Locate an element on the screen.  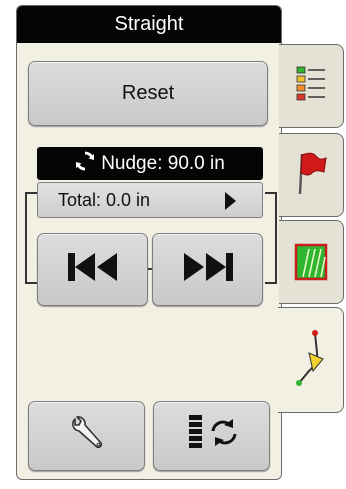
reset-label: Reset is located at coordinates (148, 93).